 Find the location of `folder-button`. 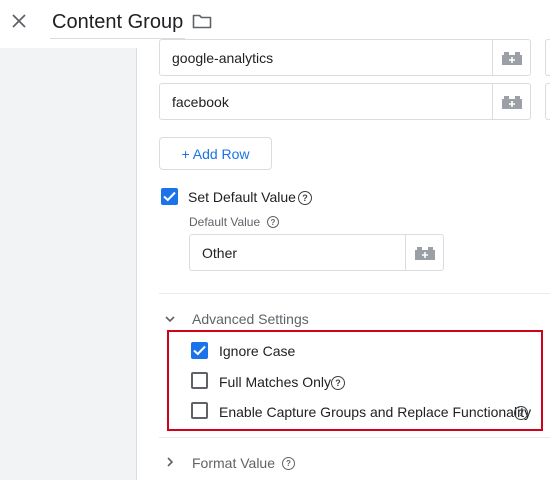

folder-button is located at coordinates (202, 21).